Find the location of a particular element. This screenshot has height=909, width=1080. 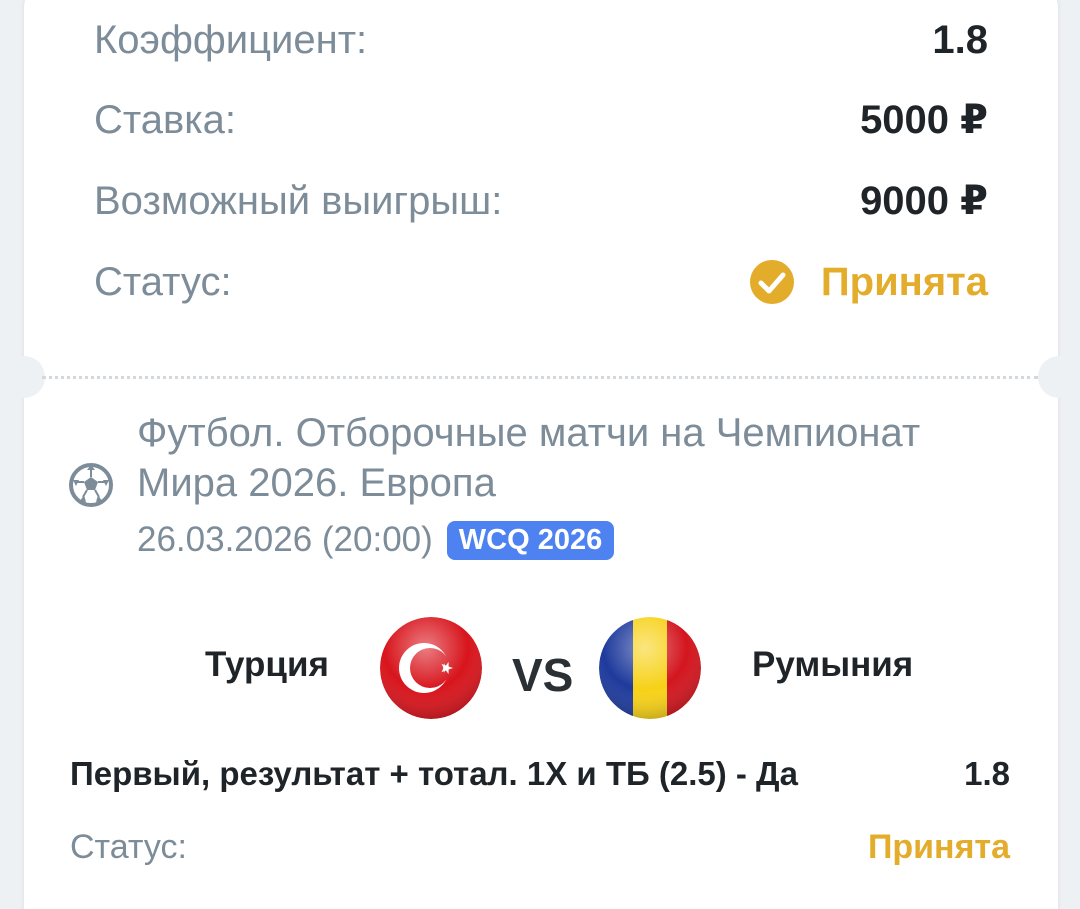

odds-label: Коэффициент: is located at coordinates (231, 39).